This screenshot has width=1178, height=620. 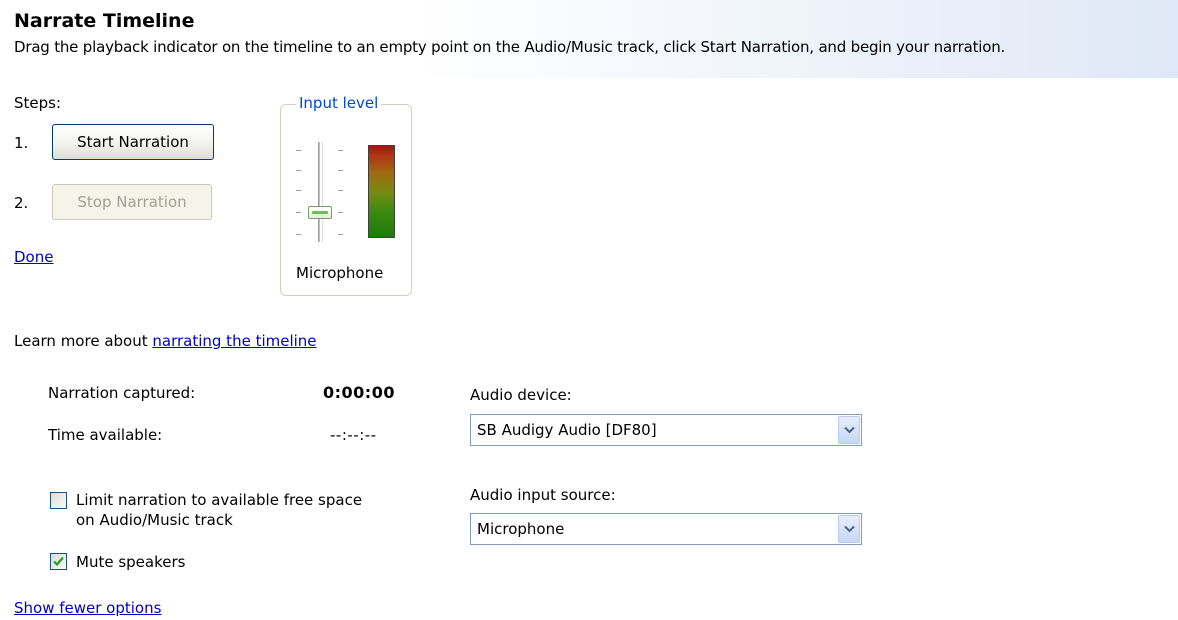 I want to click on done-link: Done, so click(x=33, y=257).